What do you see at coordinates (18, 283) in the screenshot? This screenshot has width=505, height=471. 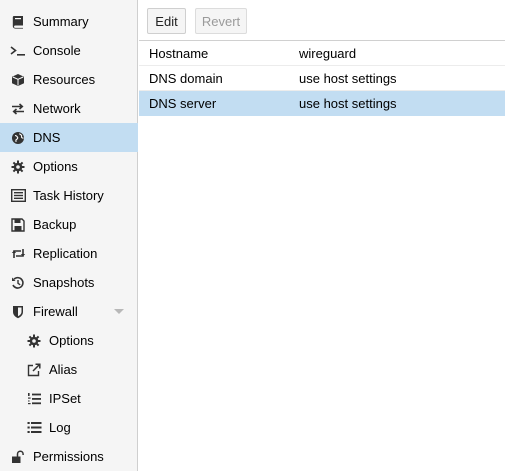 I see `history-icon` at bounding box center [18, 283].